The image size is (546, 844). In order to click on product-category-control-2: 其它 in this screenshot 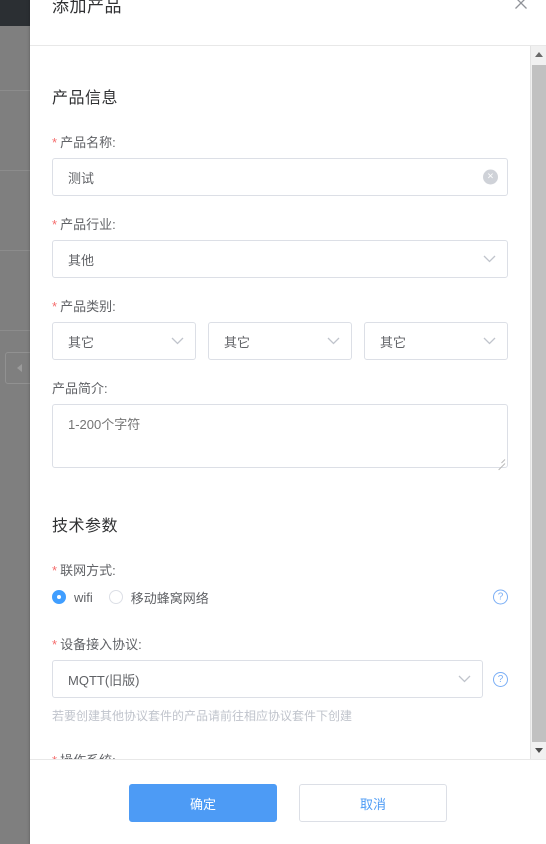, I will do `click(280, 341)`.